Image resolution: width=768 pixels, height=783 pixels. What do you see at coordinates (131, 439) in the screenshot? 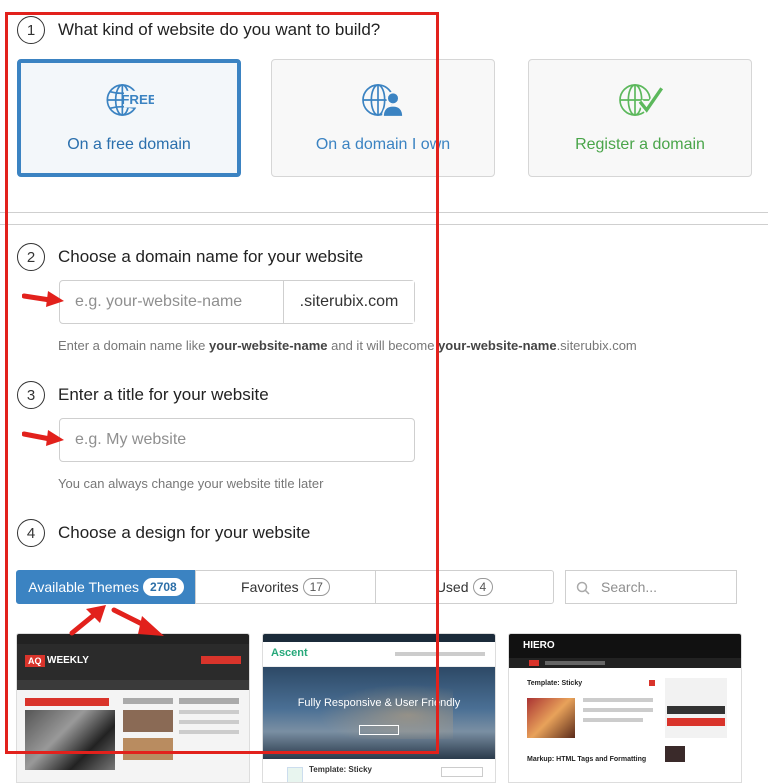
I see `website-title-placeholder: e.g. My website` at bounding box center [131, 439].